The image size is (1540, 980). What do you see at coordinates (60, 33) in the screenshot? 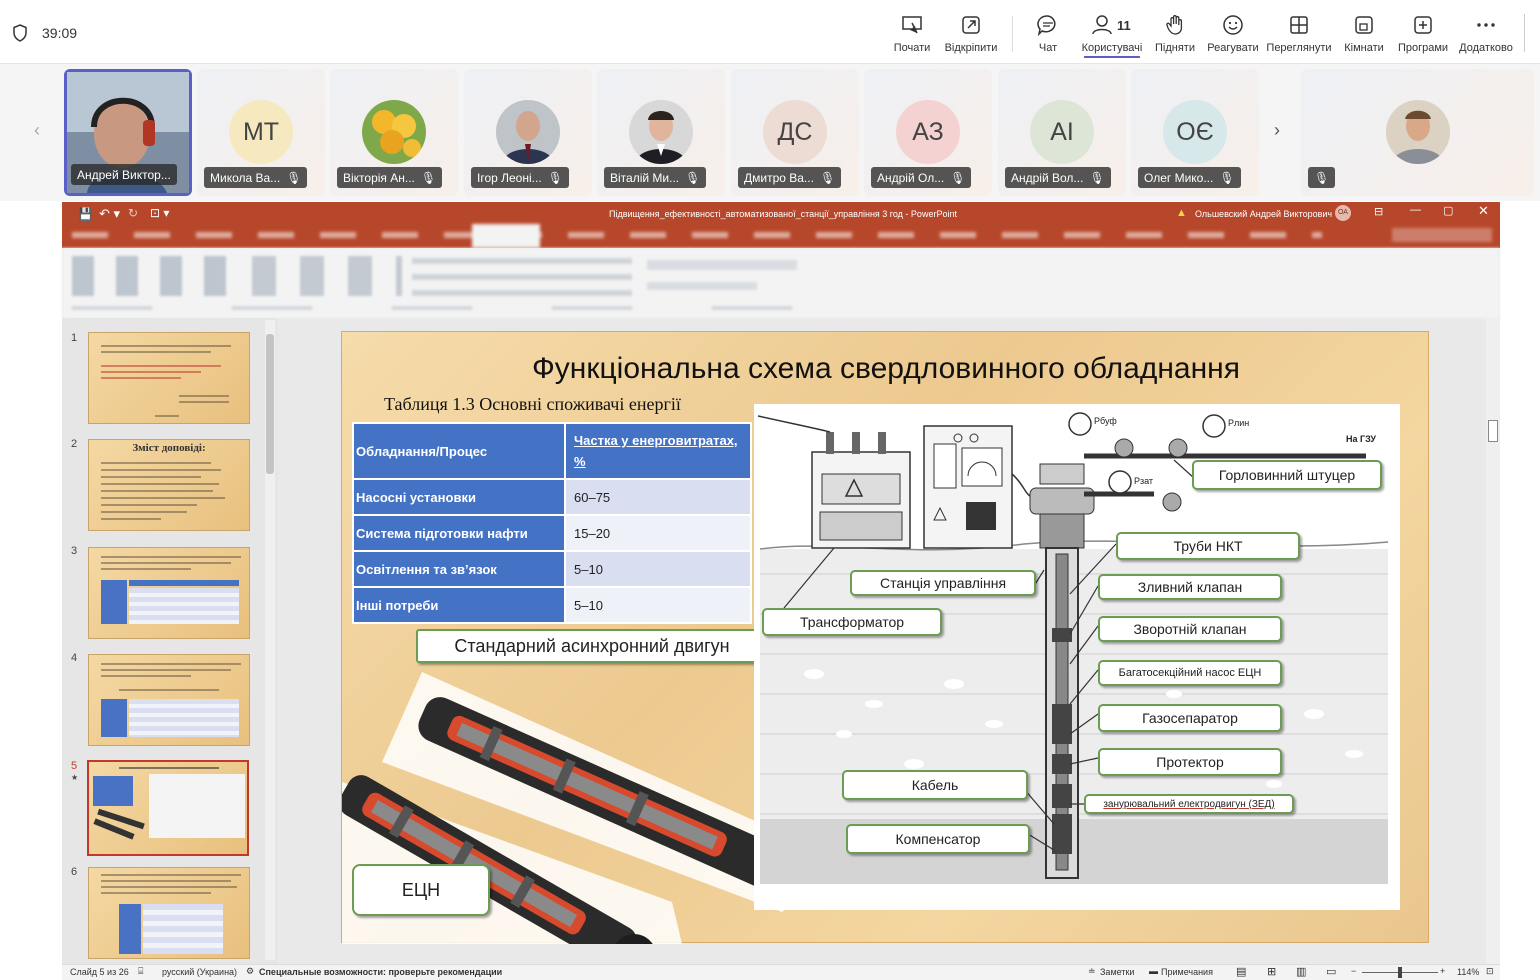
I see `meeting-timer: 39:09` at bounding box center [60, 33].